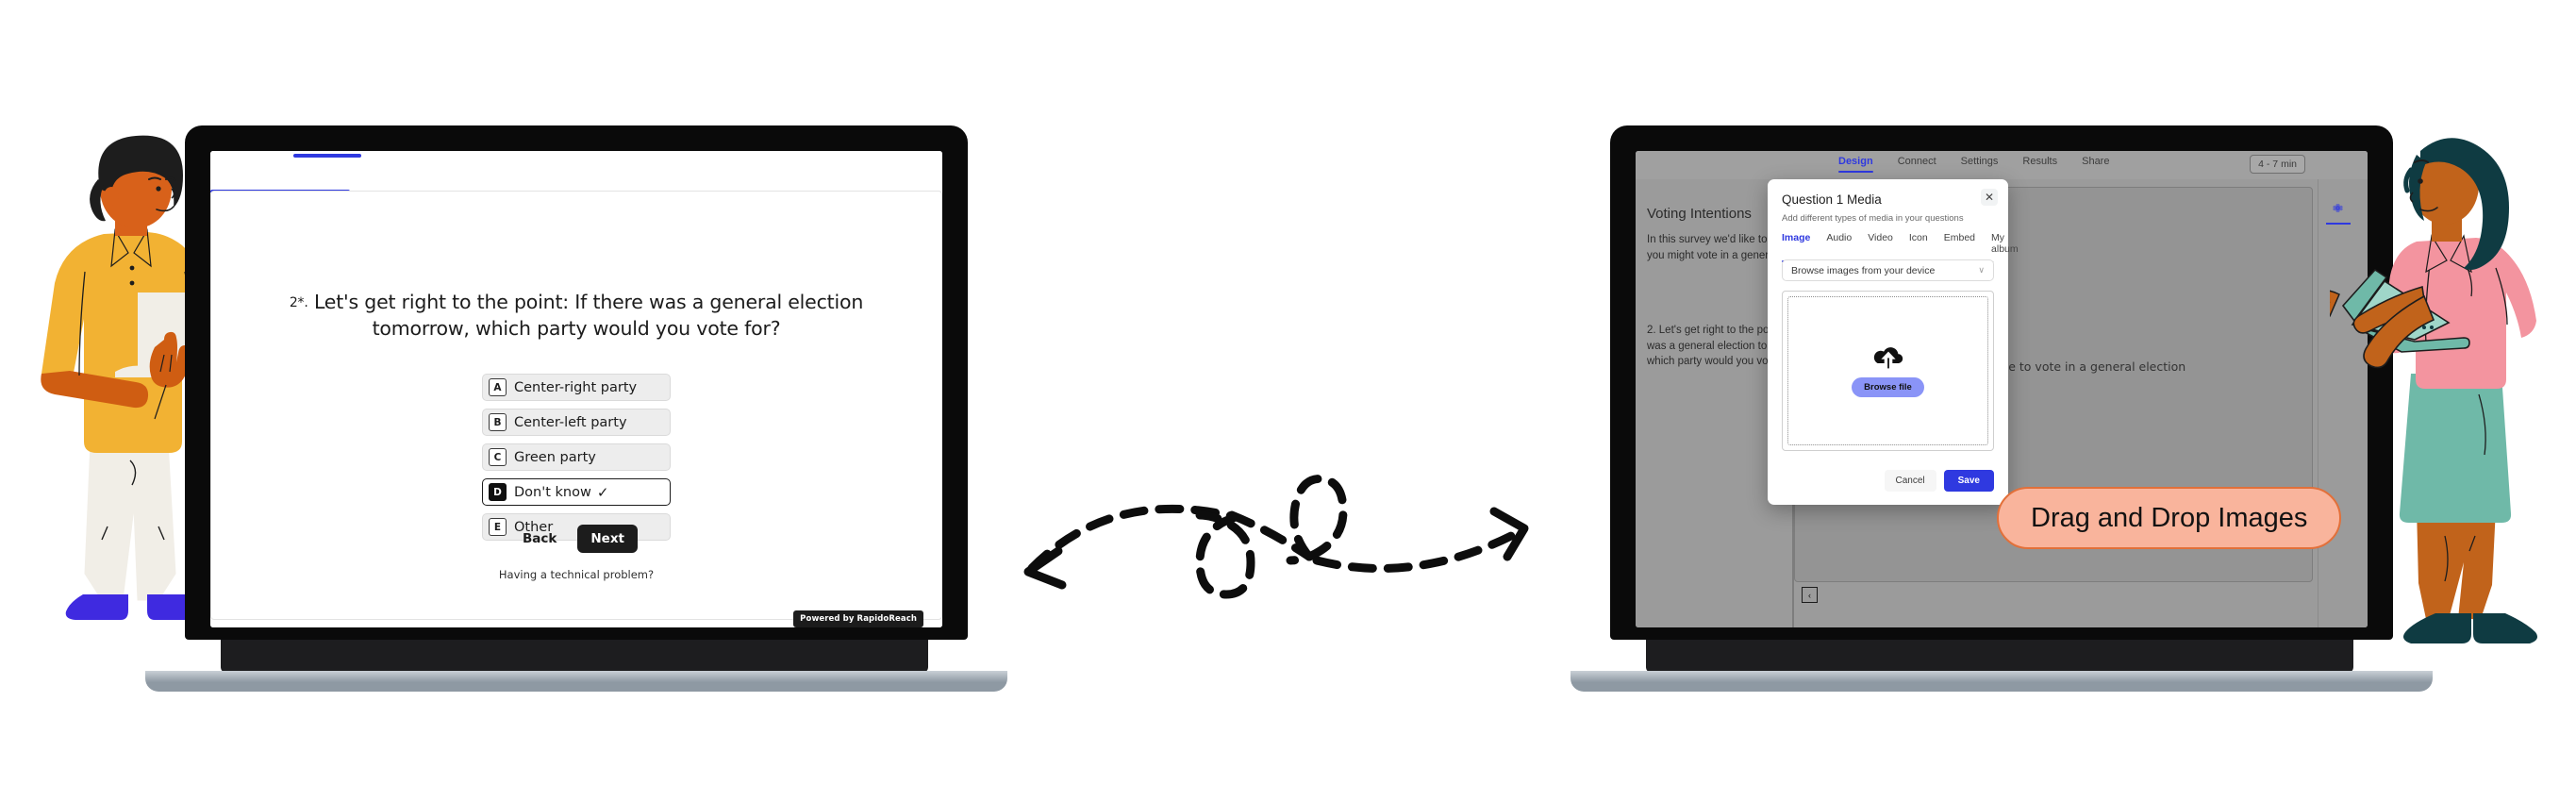  I want to click on image-dropzone-inner: Browse file, so click(1887, 370).